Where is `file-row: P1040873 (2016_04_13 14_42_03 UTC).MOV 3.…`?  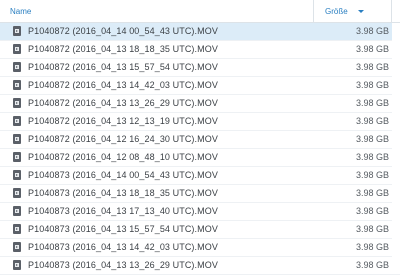 file-row: P1040873 (2016_04_13 14_42_03 UTC).MOV 3.… is located at coordinates (200, 248).